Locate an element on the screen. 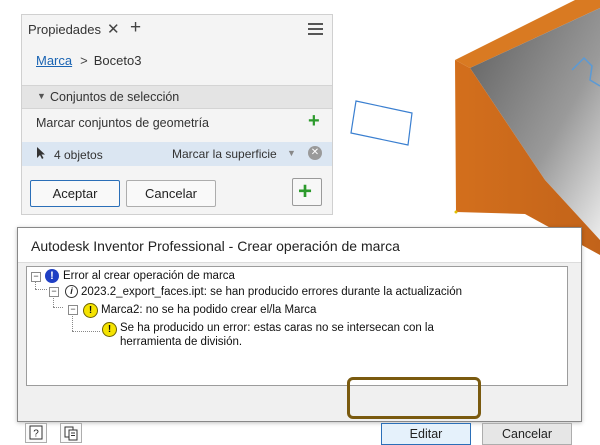 This screenshot has height=445, width=600. copy-button is located at coordinates (71, 433).